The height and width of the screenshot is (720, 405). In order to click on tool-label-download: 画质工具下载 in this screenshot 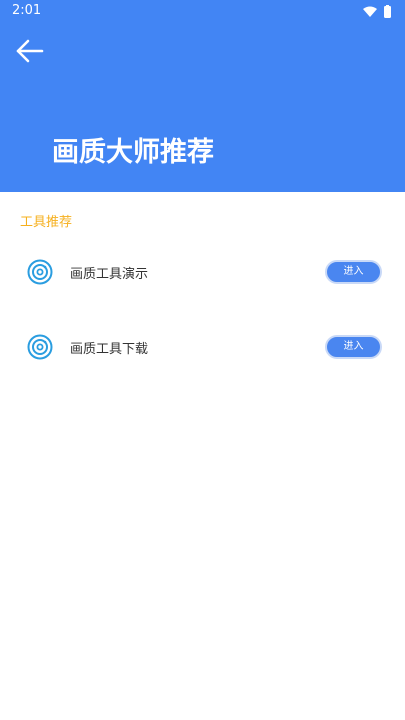, I will do `click(109, 349)`.